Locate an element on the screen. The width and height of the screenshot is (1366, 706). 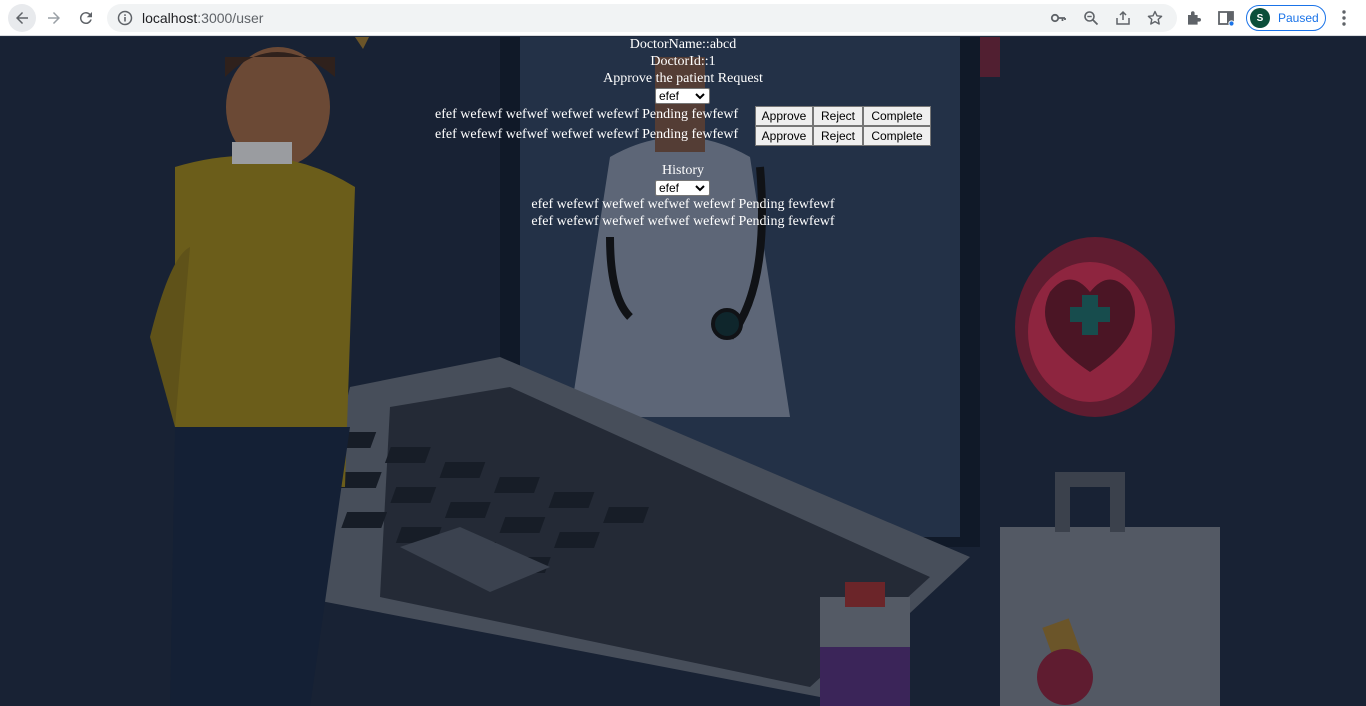
arrow-left-icon is located at coordinates (22, 18).